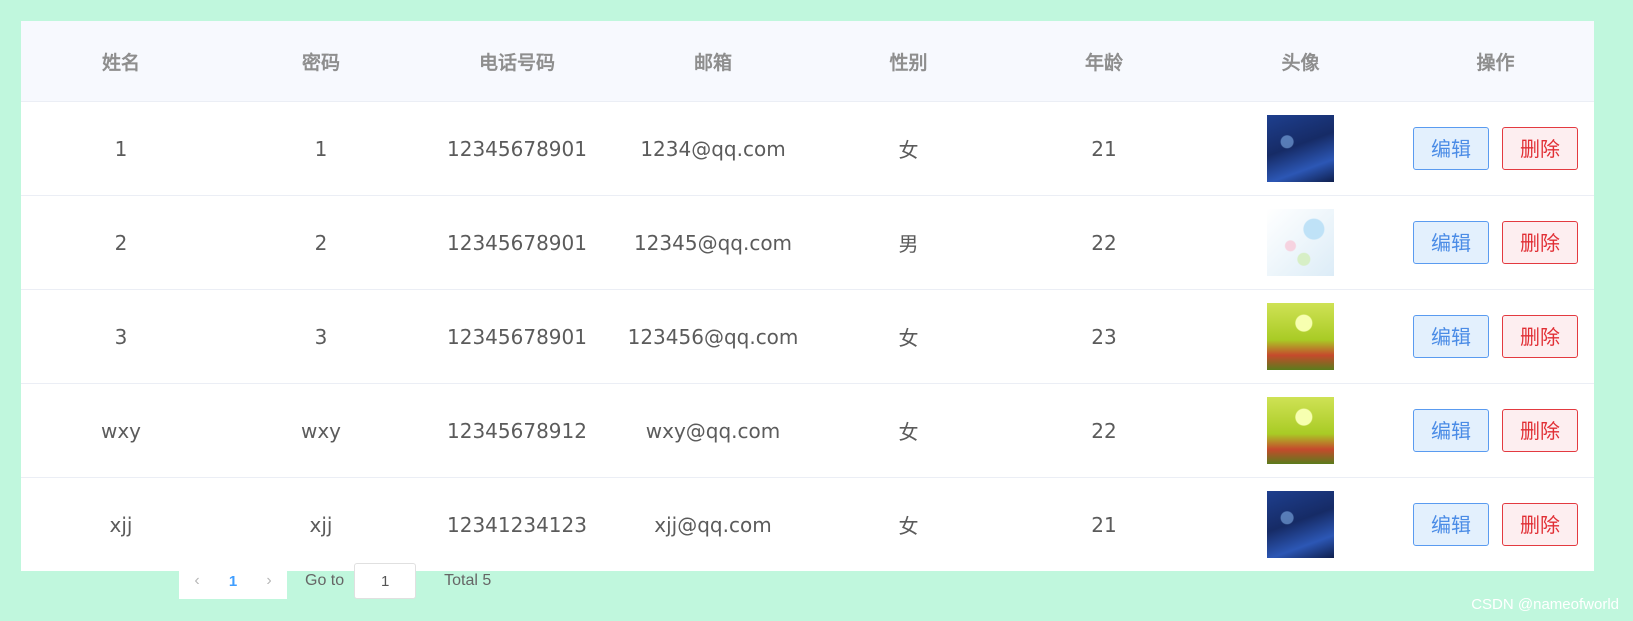 The image size is (1633, 621). I want to click on prev-page-button: ‹, so click(197, 581).